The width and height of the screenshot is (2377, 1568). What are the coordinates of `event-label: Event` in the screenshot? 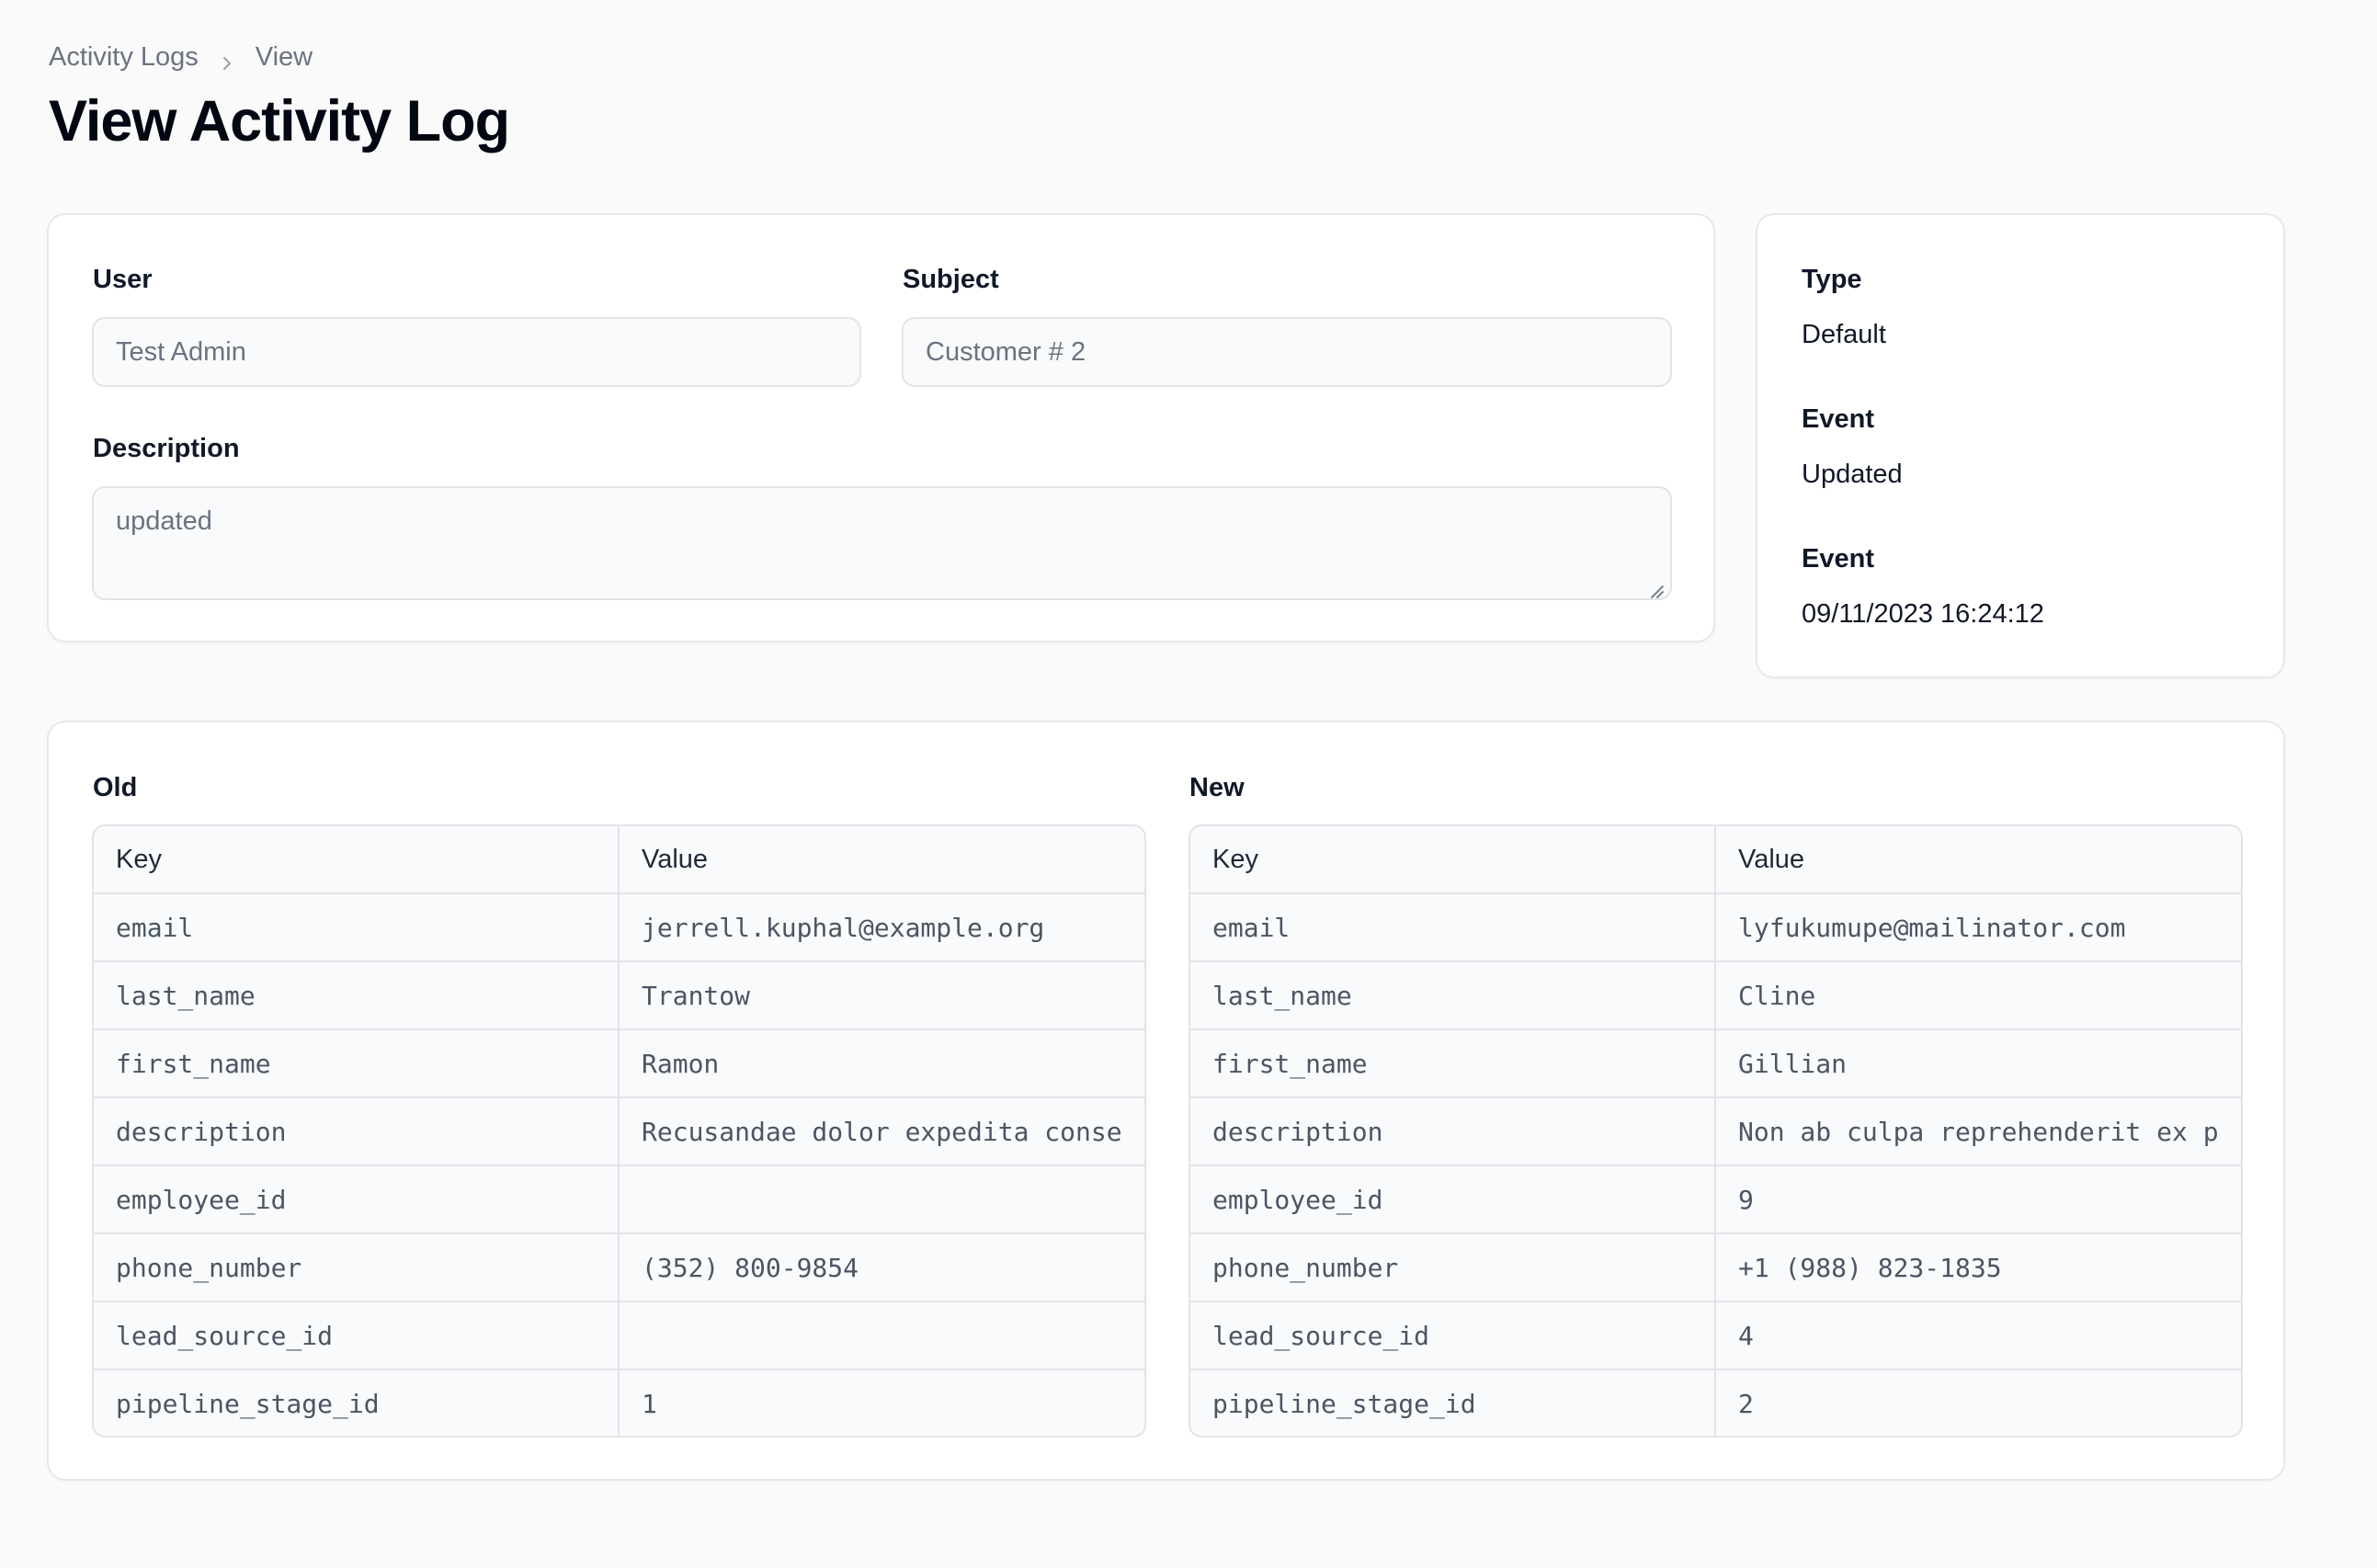 It's located at (1838, 419).